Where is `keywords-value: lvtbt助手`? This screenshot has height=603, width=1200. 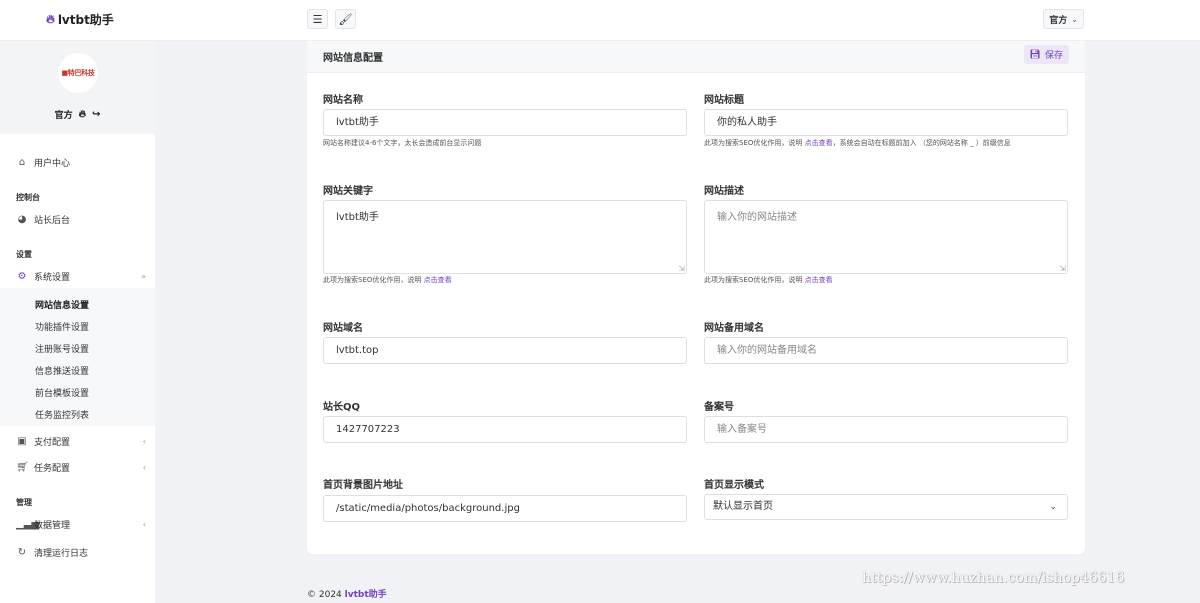
keywords-value: lvtbt助手 is located at coordinates (357, 217).